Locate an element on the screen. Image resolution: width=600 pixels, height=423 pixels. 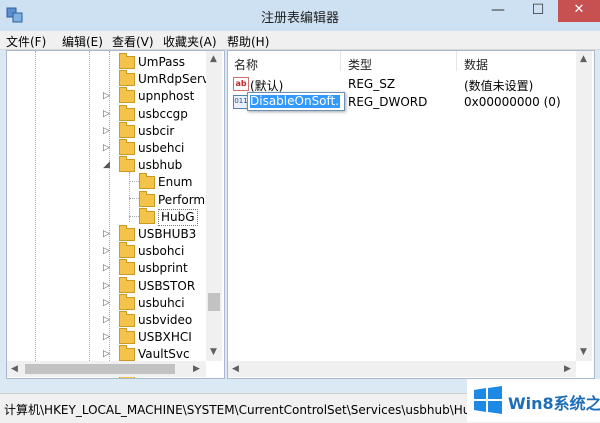
tree-item-label: usbohci is located at coordinates (161, 251).